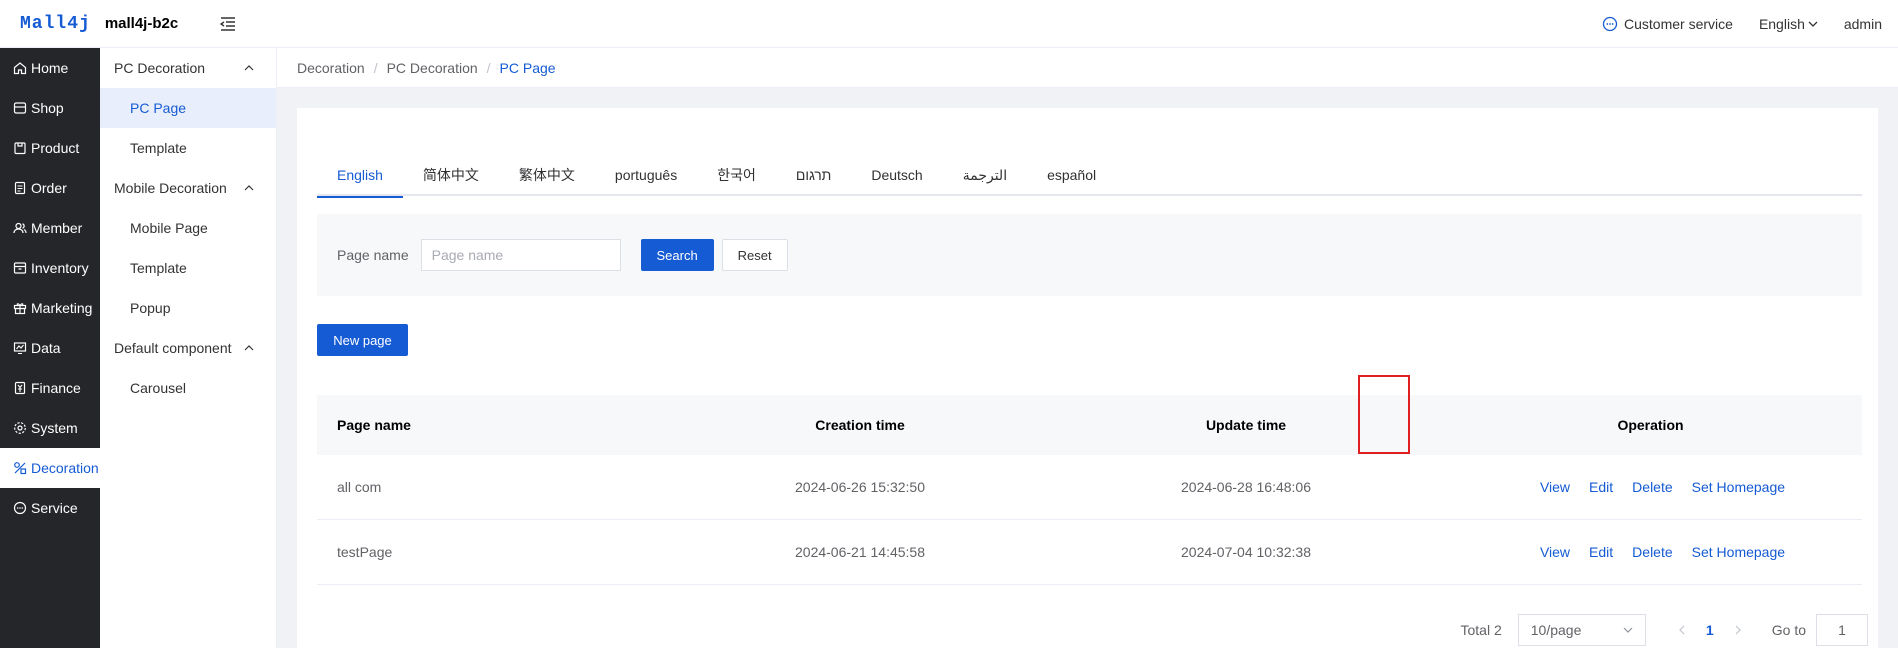 This screenshot has width=1898, height=648. I want to click on nav-item-marketing: Marketing, so click(50, 308).